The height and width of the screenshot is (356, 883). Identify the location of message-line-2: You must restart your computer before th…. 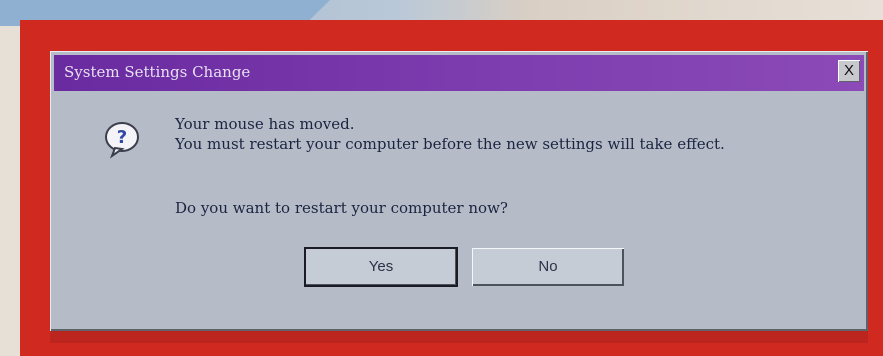
(450, 144).